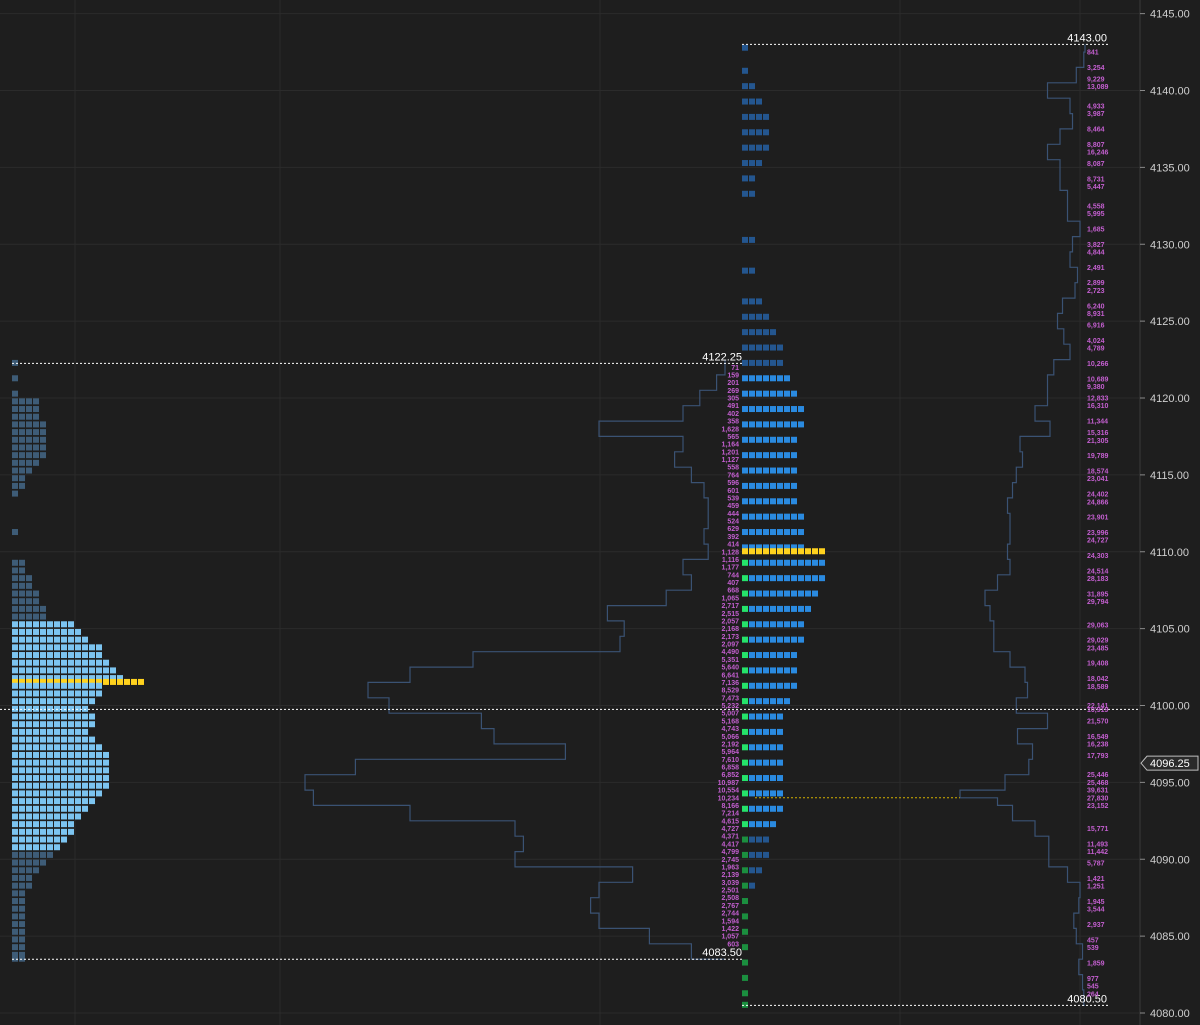 The width and height of the screenshot is (1200, 1025). What do you see at coordinates (1096, 879) in the screenshot?
I see `right-volume-label: 1,421` at bounding box center [1096, 879].